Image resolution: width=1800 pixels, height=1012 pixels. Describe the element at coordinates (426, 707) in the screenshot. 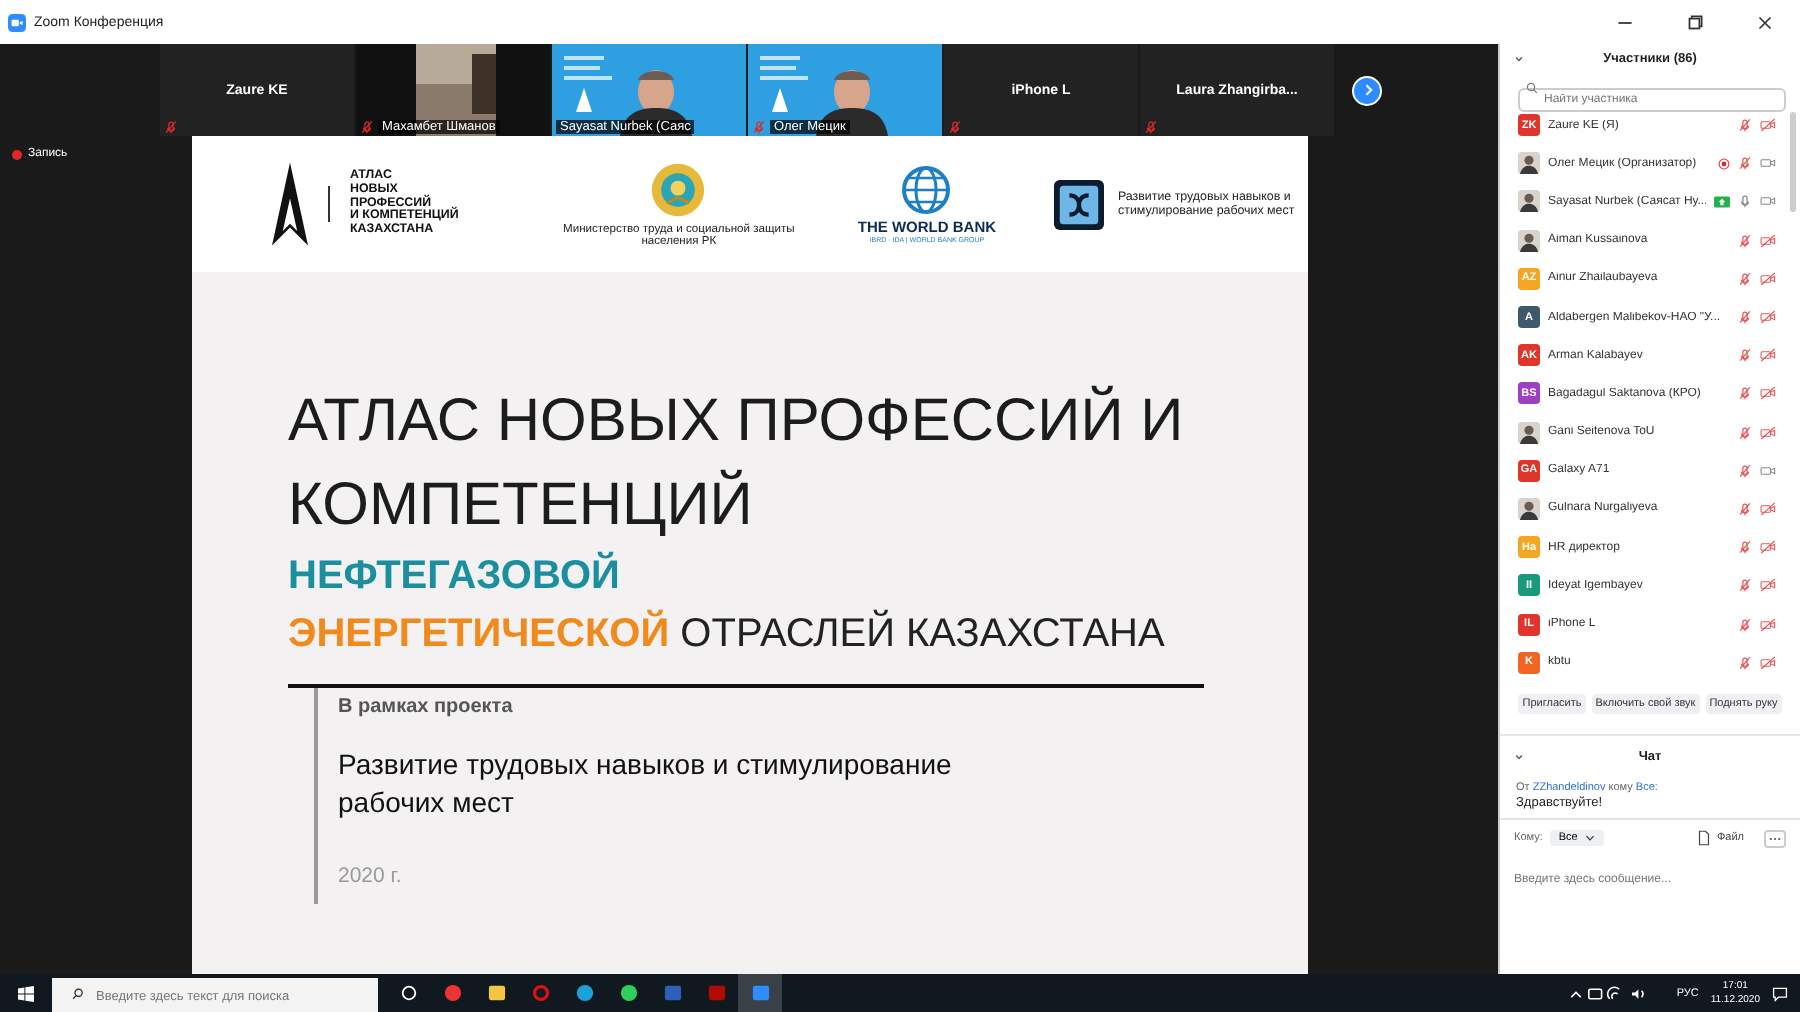

I see `project-caption: В рамках проекта` at that location.